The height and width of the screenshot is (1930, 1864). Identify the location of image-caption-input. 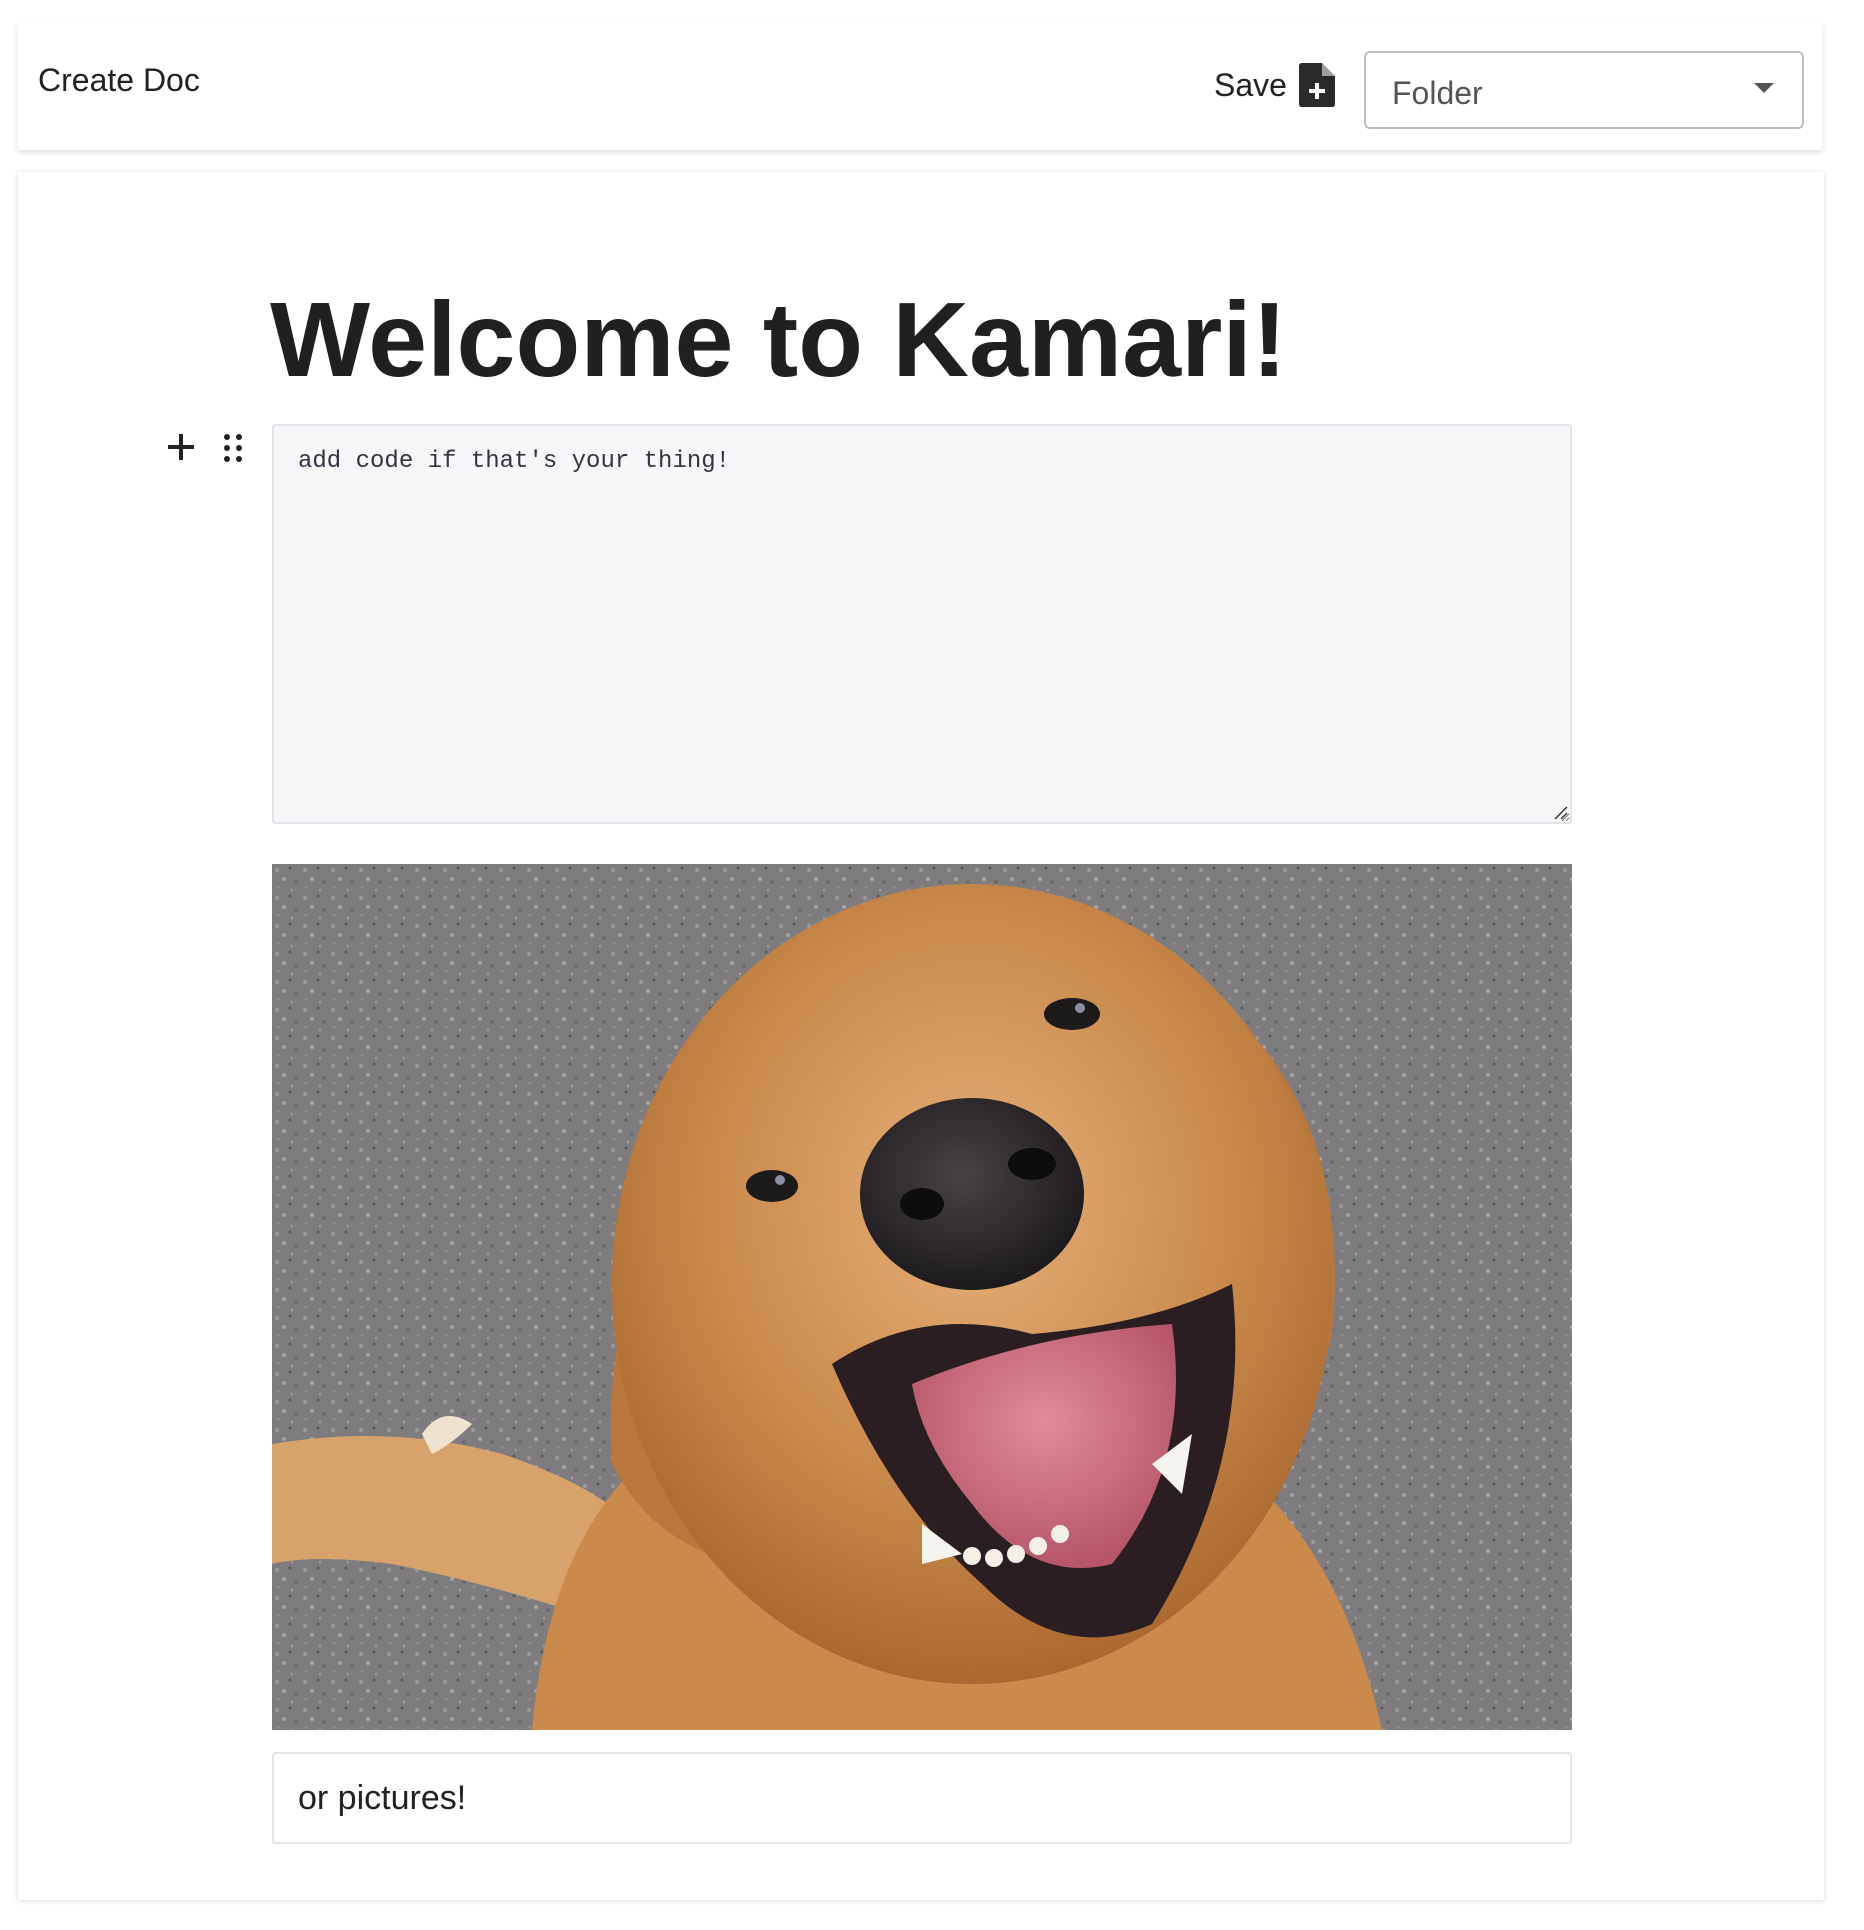
(922, 1798).